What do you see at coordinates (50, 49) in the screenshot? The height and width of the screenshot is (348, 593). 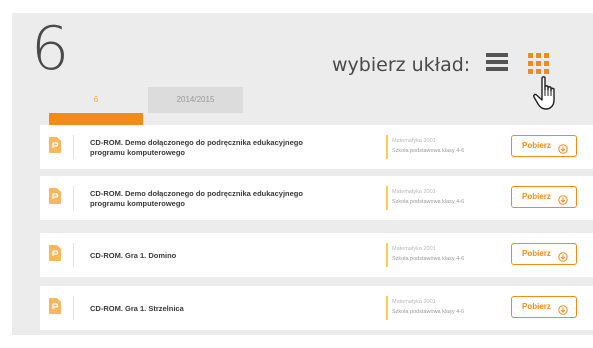 I see `step-number: 6` at bounding box center [50, 49].